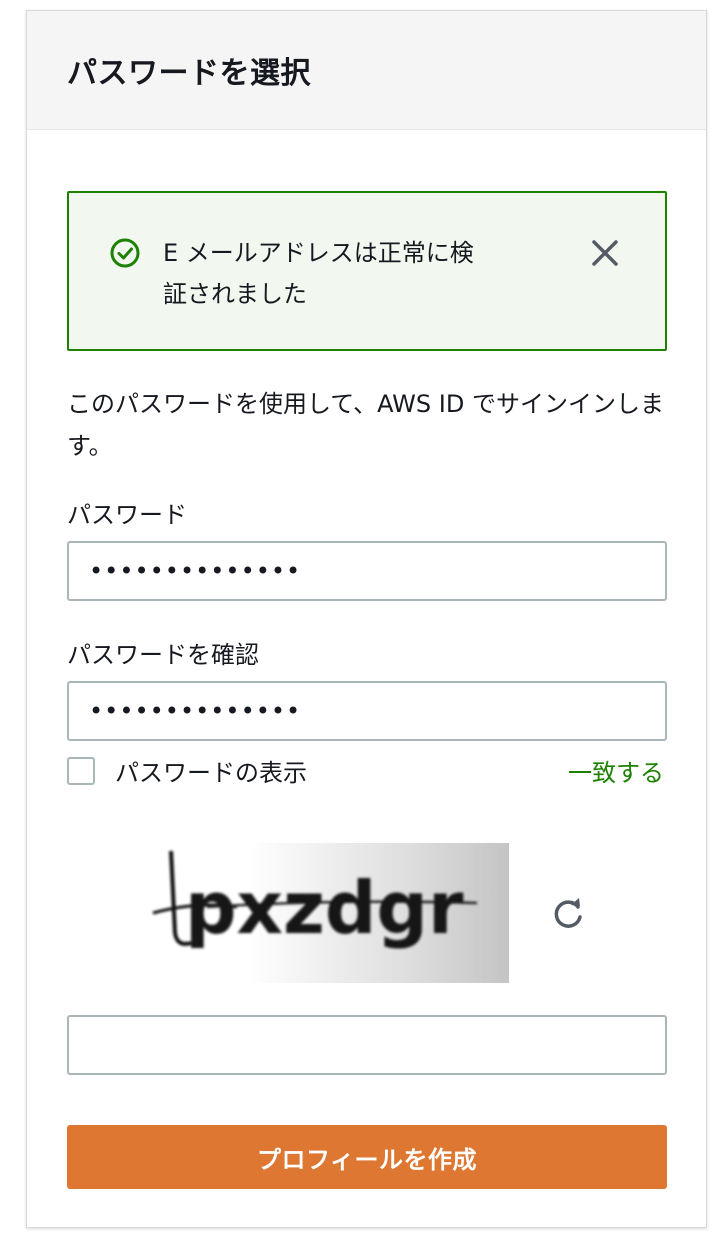  What do you see at coordinates (81, 771) in the screenshot?
I see `show-password-checkbox` at bounding box center [81, 771].